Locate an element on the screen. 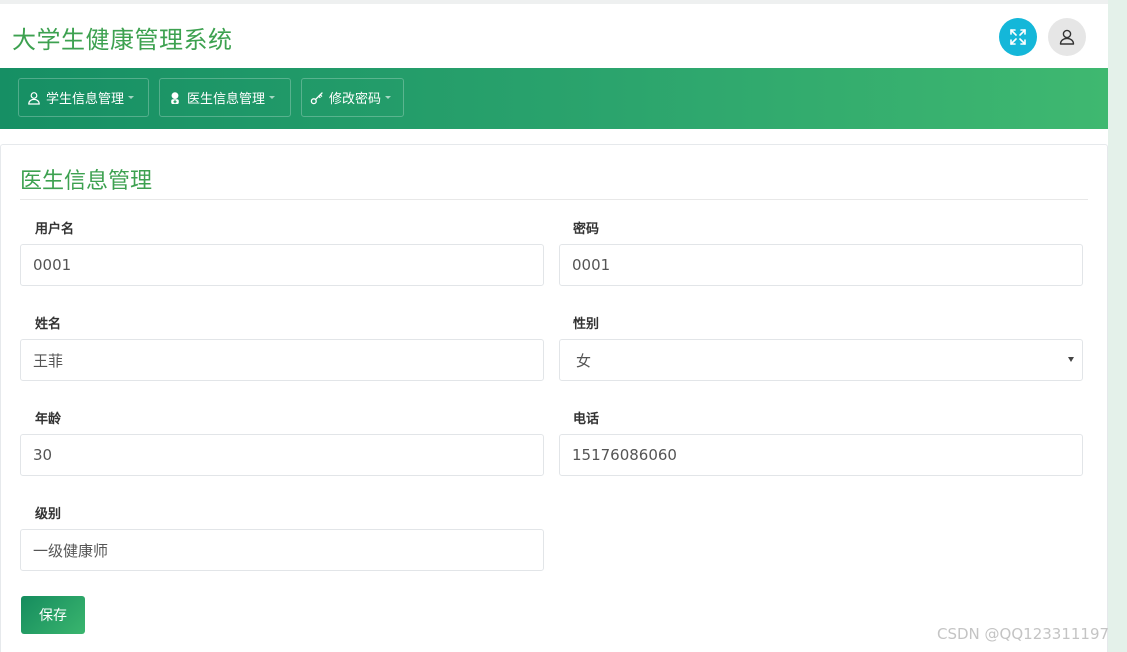 The image size is (1127, 652). username-input is located at coordinates (282, 265).